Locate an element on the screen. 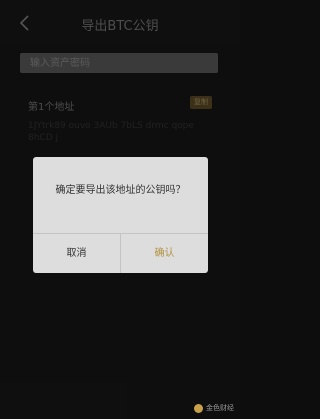 The image size is (320, 419). confirm-button: 确认 is located at coordinates (164, 253).